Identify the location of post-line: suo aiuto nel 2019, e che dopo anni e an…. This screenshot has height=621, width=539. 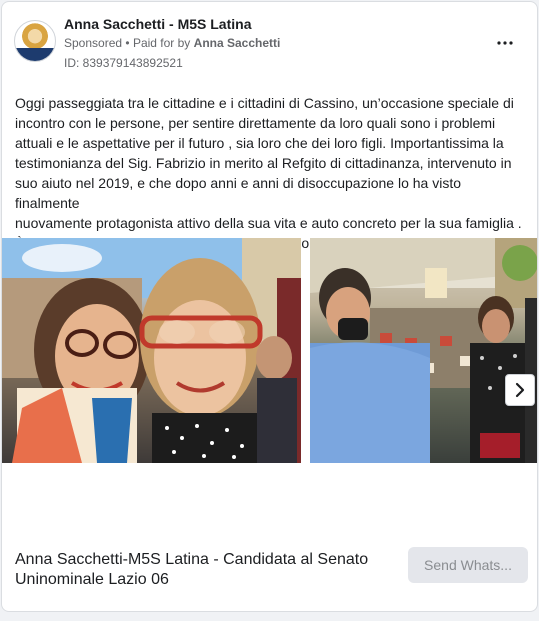
(238, 193).